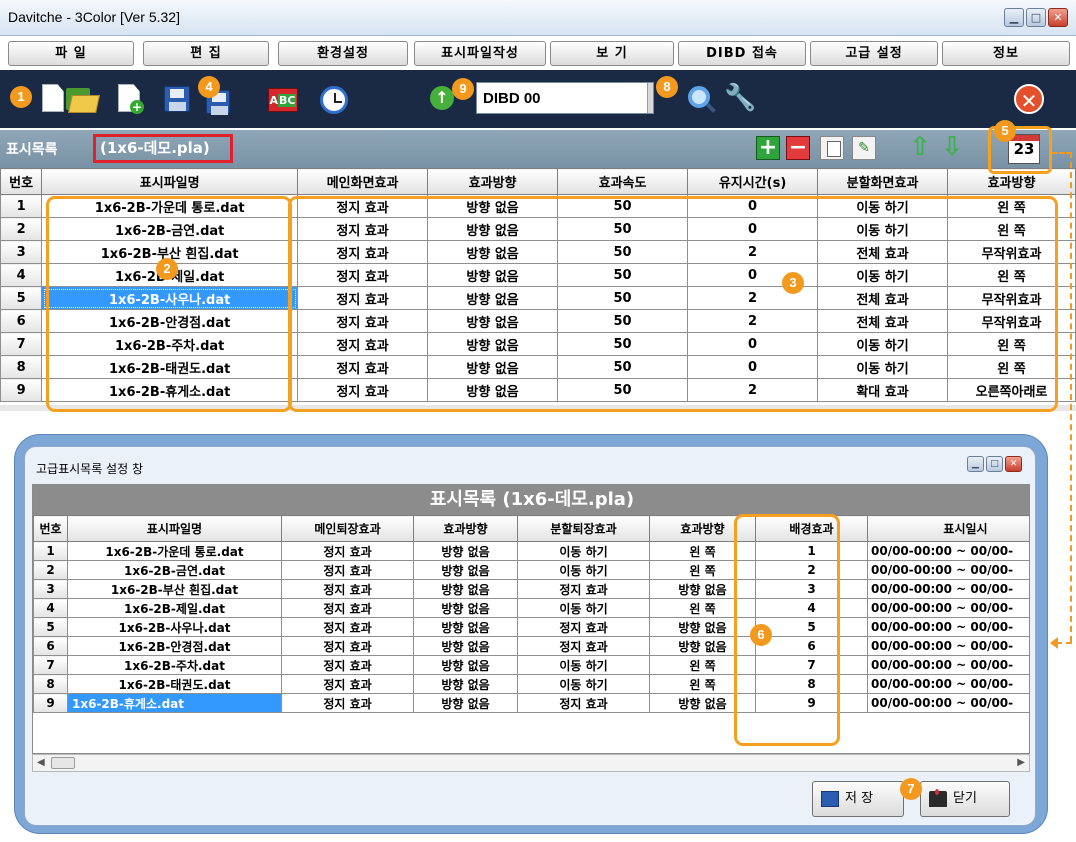 The width and height of the screenshot is (1076, 842). I want to click on copy-icon, so click(832, 148).